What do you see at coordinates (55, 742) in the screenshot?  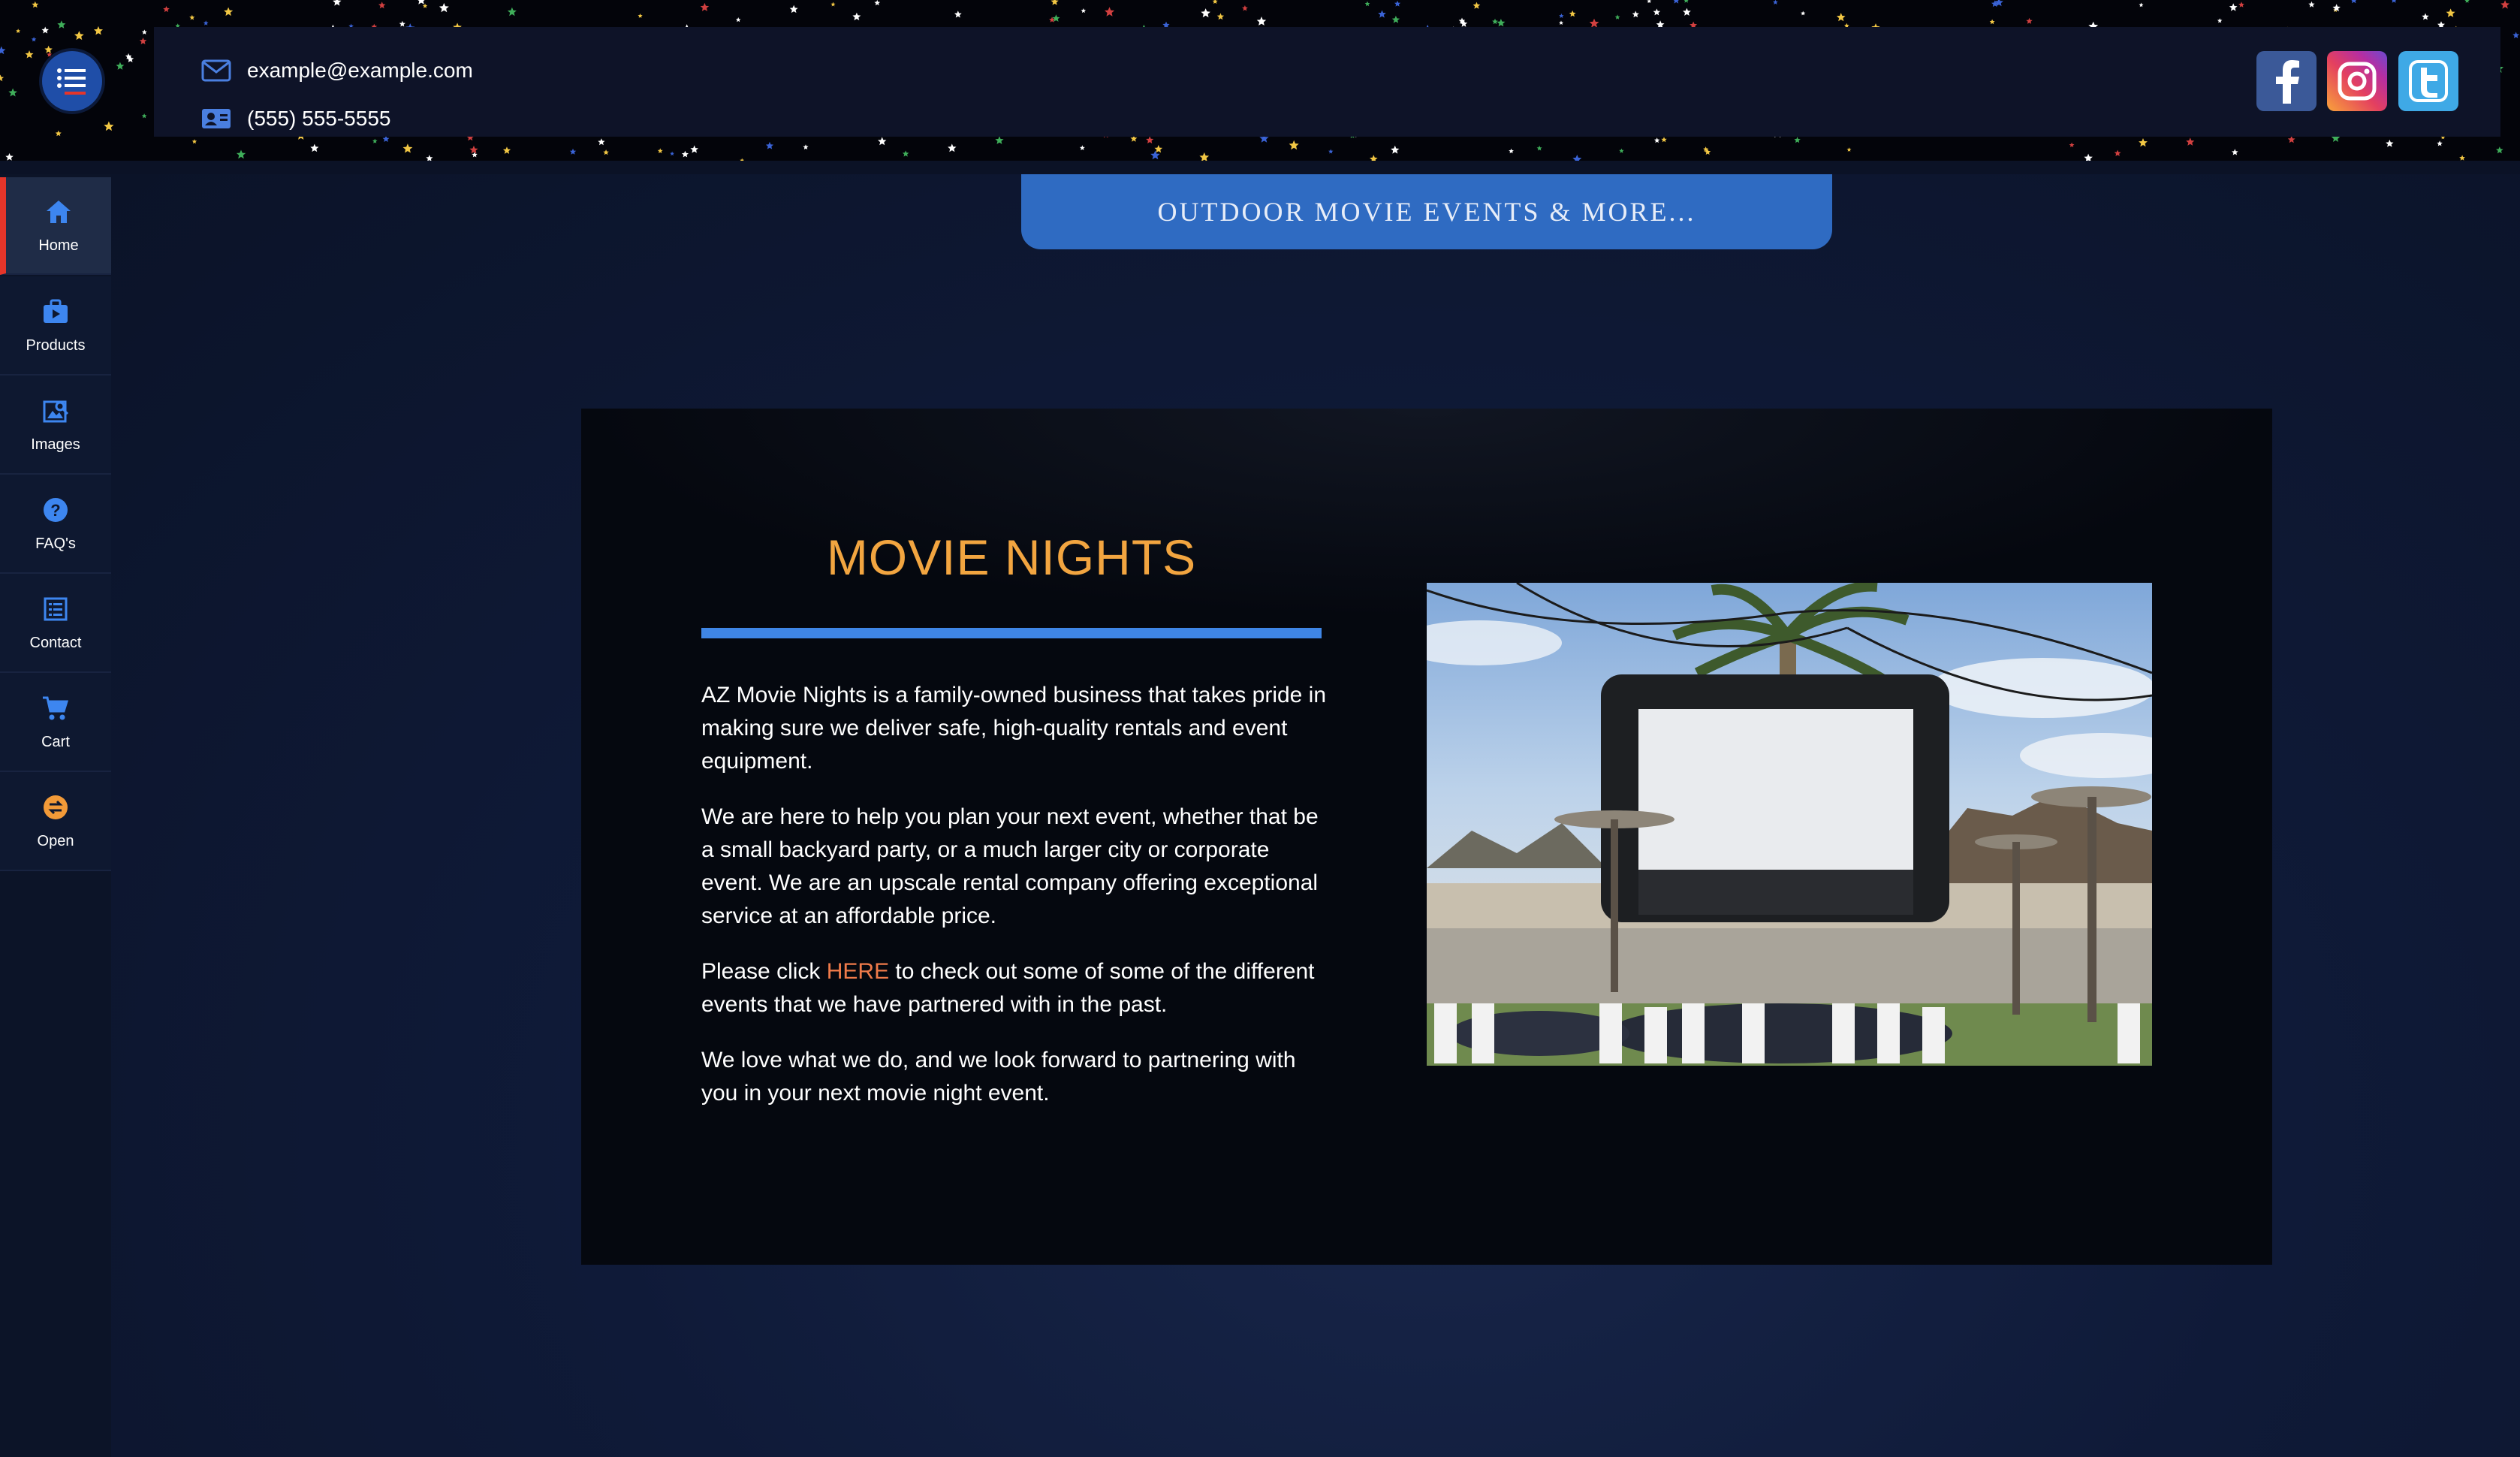 I see `sidebar-item-label: Cart` at bounding box center [55, 742].